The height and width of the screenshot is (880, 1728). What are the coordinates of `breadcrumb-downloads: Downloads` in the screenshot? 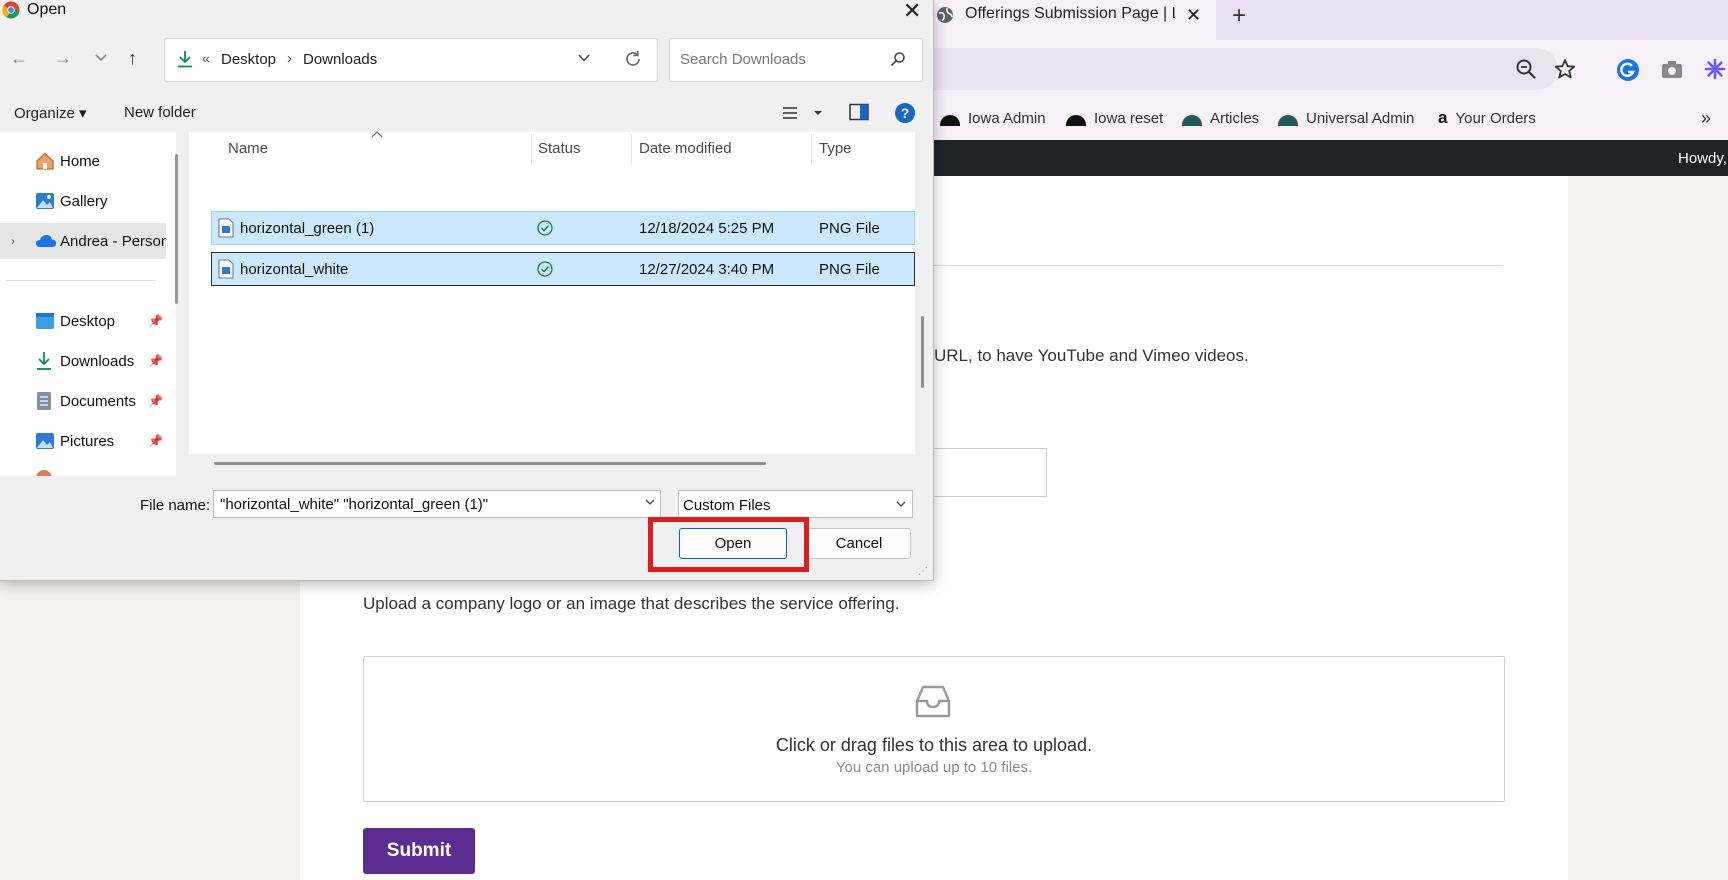 It's located at (340, 59).